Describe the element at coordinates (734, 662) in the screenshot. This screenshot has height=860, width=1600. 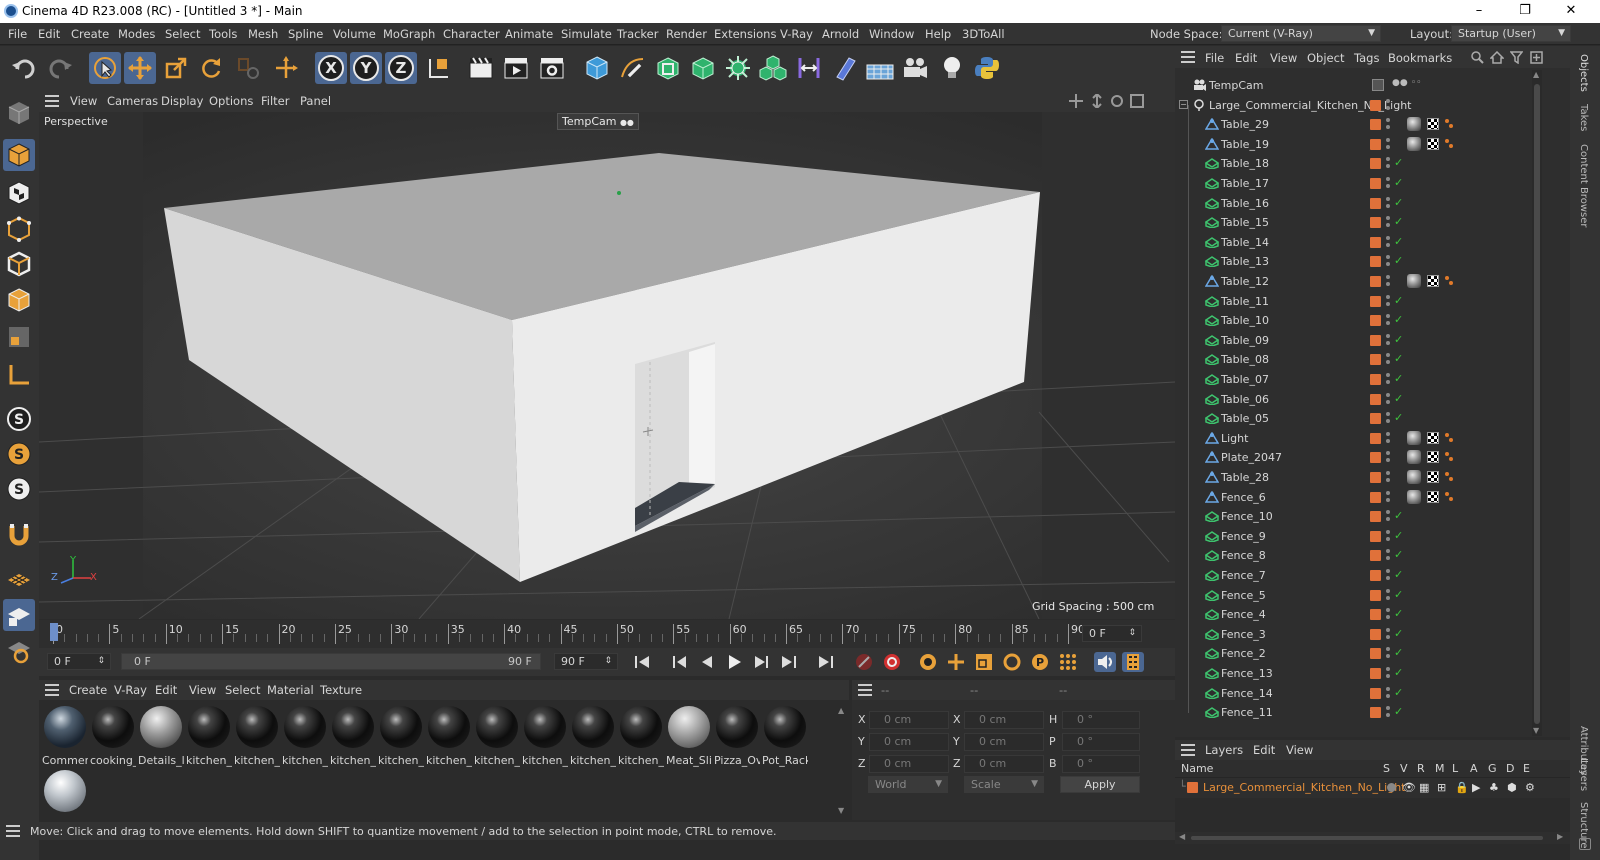
I see `play-button` at that location.